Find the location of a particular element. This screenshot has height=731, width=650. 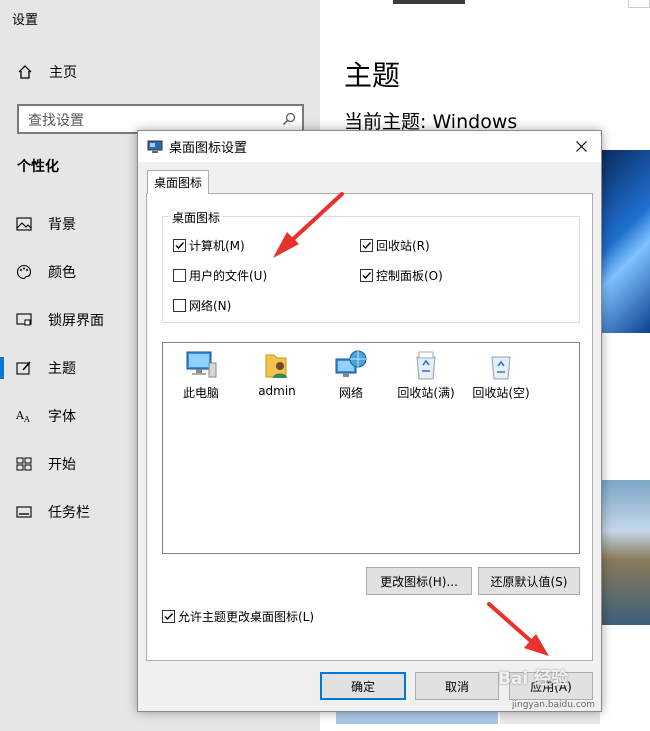

desktop-settings-app-icon is located at coordinates (155, 146).